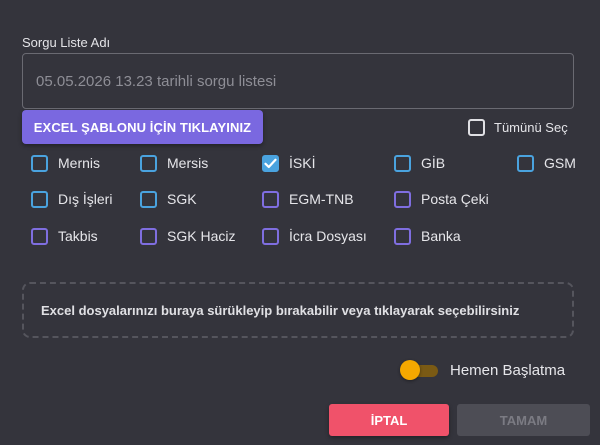 Image resolution: width=600 pixels, height=445 pixels. I want to click on list-name-input, so click(298, 81).